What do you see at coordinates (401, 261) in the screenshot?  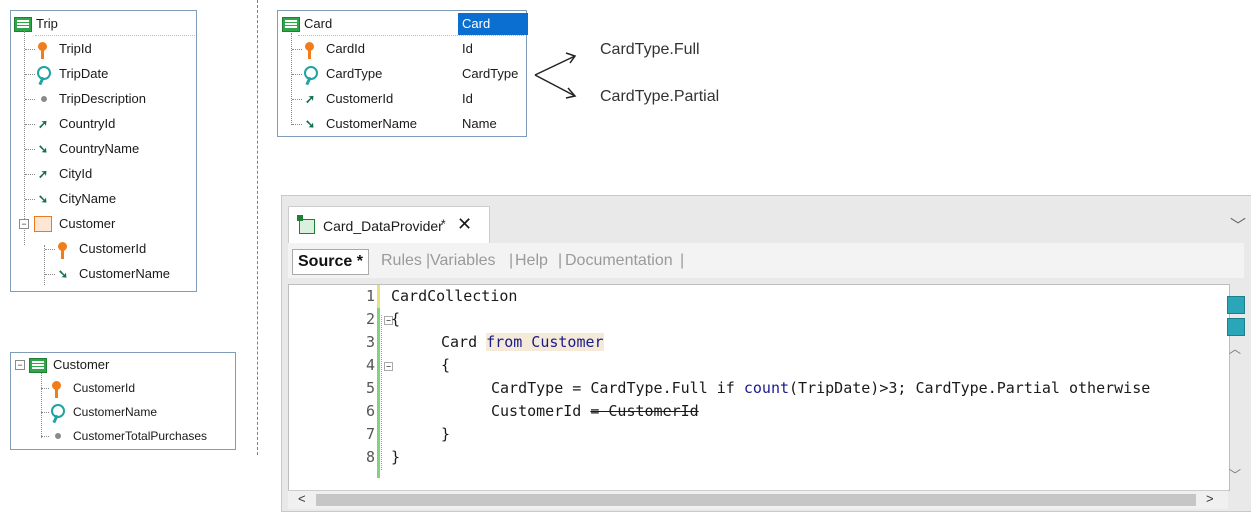 I see `tab-rules: Rules` at bounding box center [401, 261].